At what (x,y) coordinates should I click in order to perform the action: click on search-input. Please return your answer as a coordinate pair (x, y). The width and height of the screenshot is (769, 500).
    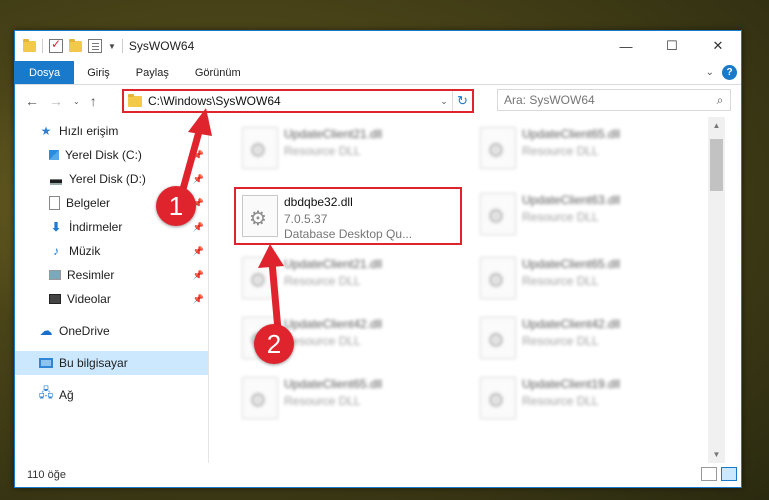
    Looking at the image, I should click on (607, 100).